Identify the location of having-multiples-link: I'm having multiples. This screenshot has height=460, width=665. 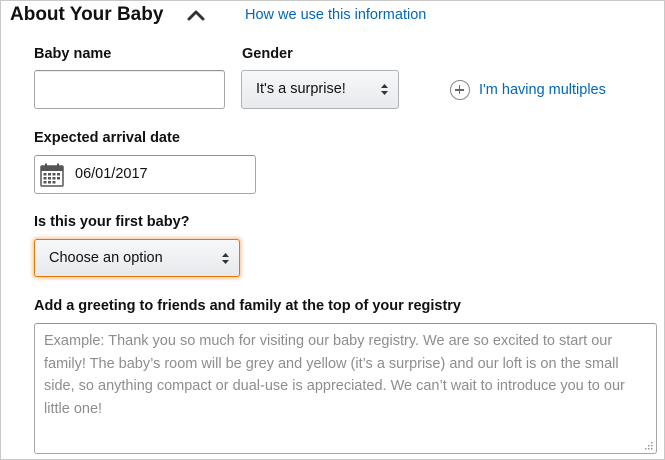
(542, 90).